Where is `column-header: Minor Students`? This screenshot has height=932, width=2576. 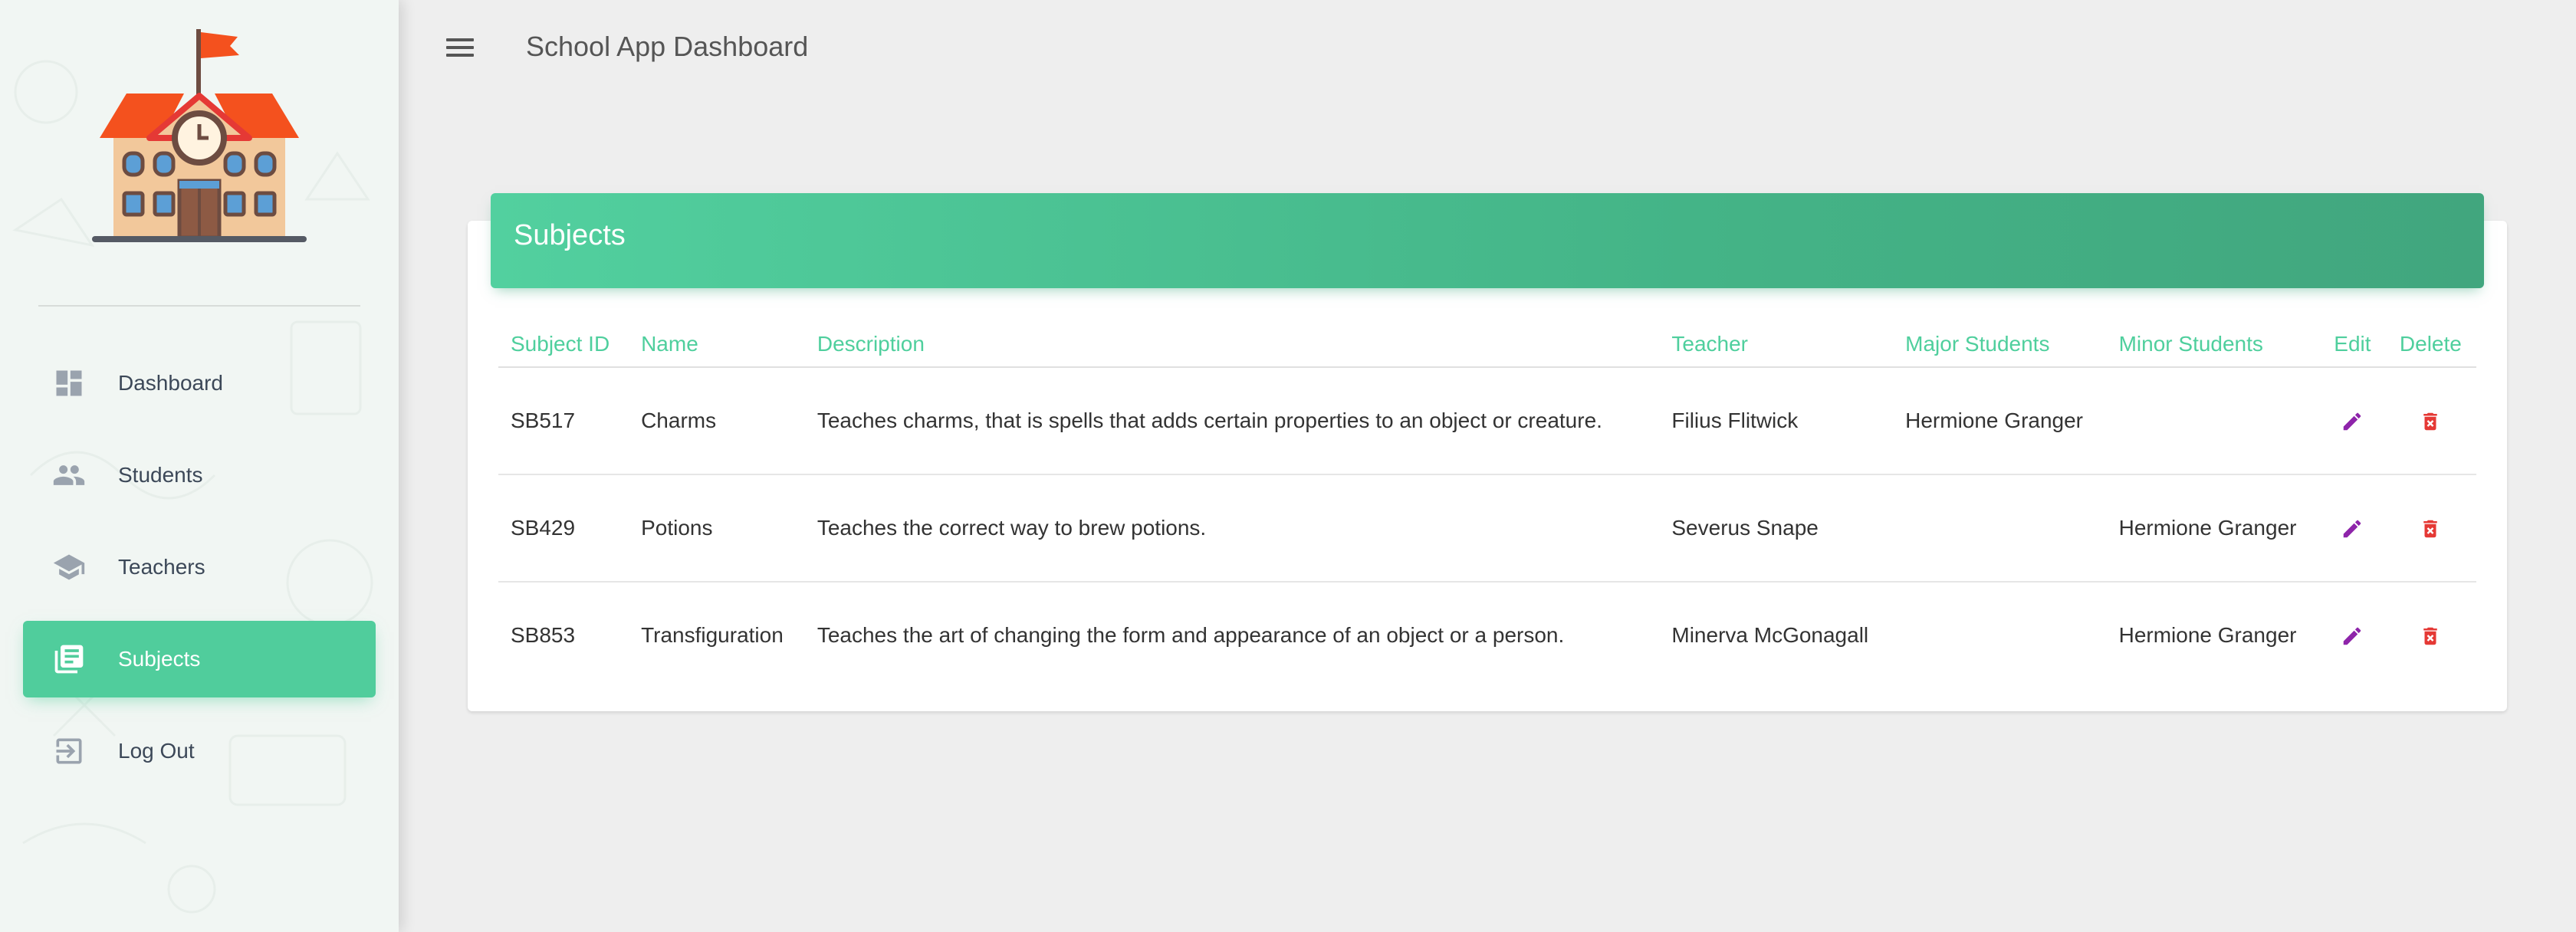
column-header: Minor Students is located at coordinates (2214, 345).